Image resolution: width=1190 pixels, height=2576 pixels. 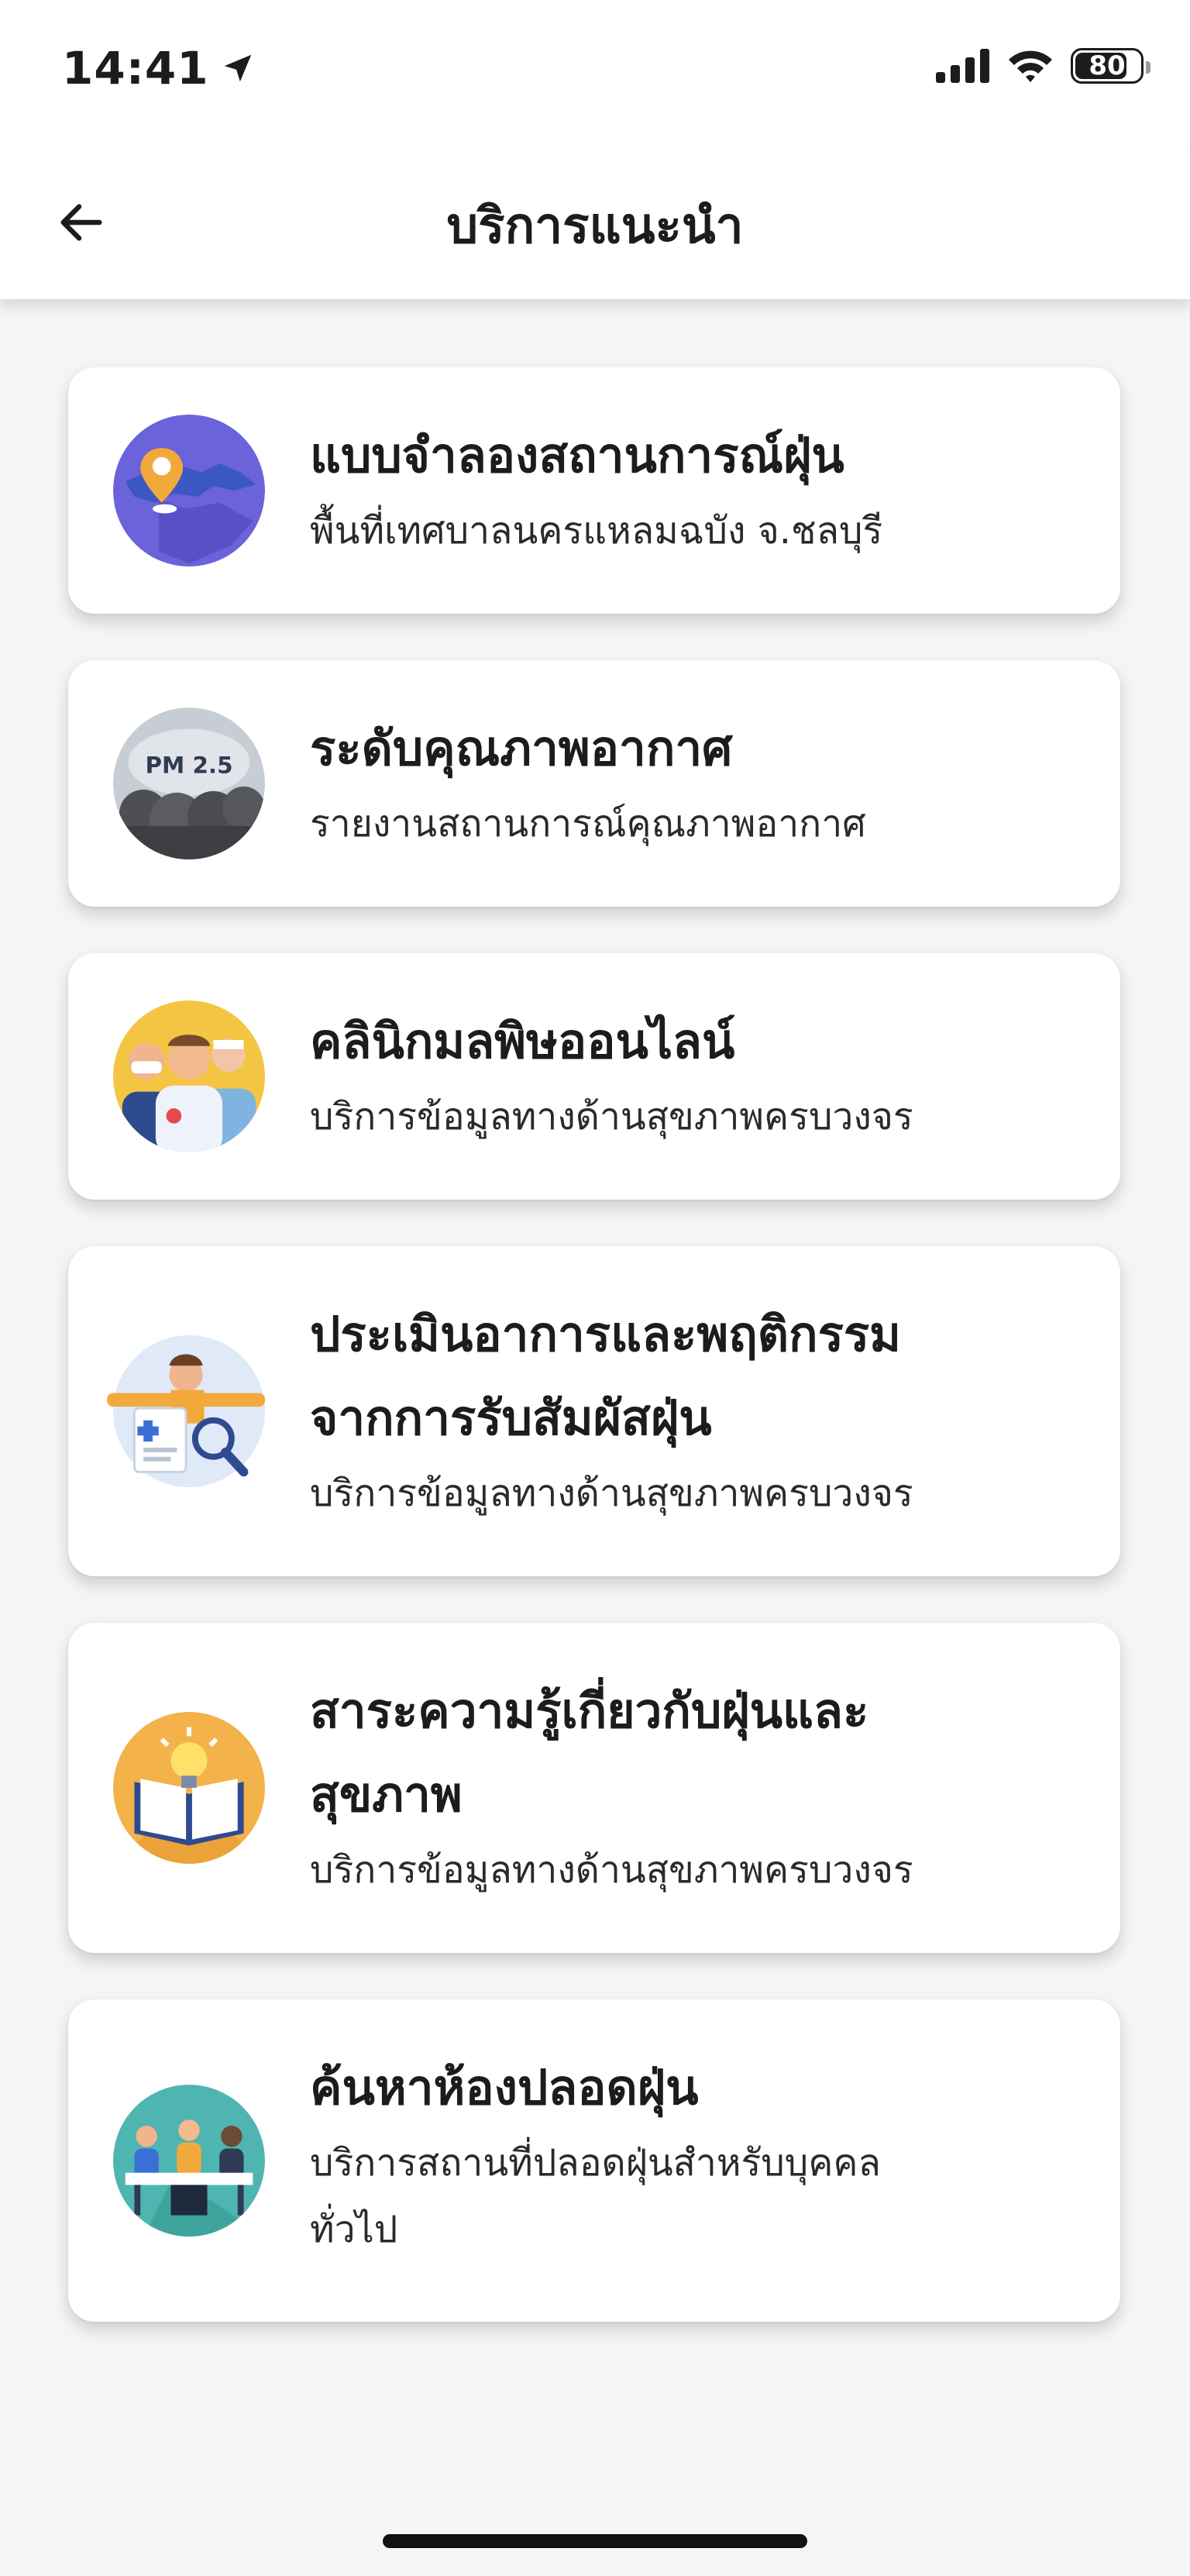 What do you see at coordinates (595, 226) in the screenshot?
I see `page-title: บริการแนะนำ` at bounding box center [595, 226].